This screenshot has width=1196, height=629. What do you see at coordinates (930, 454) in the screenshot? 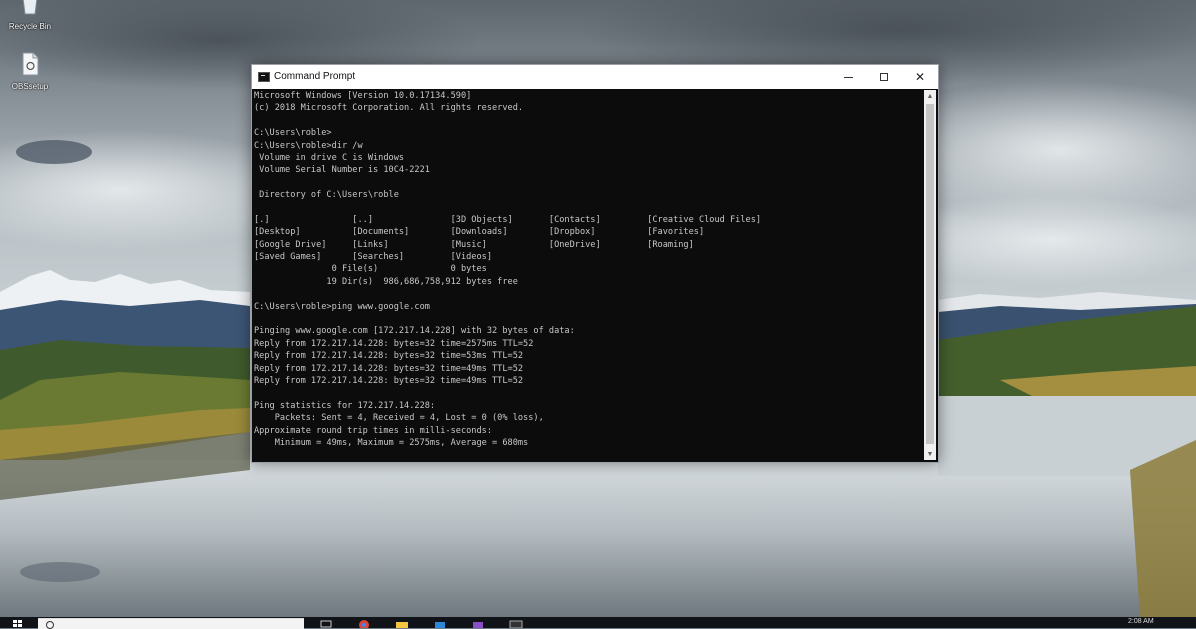
I see `scroll-down-arrow-icon: ▼` at bounding box center [930, 454].